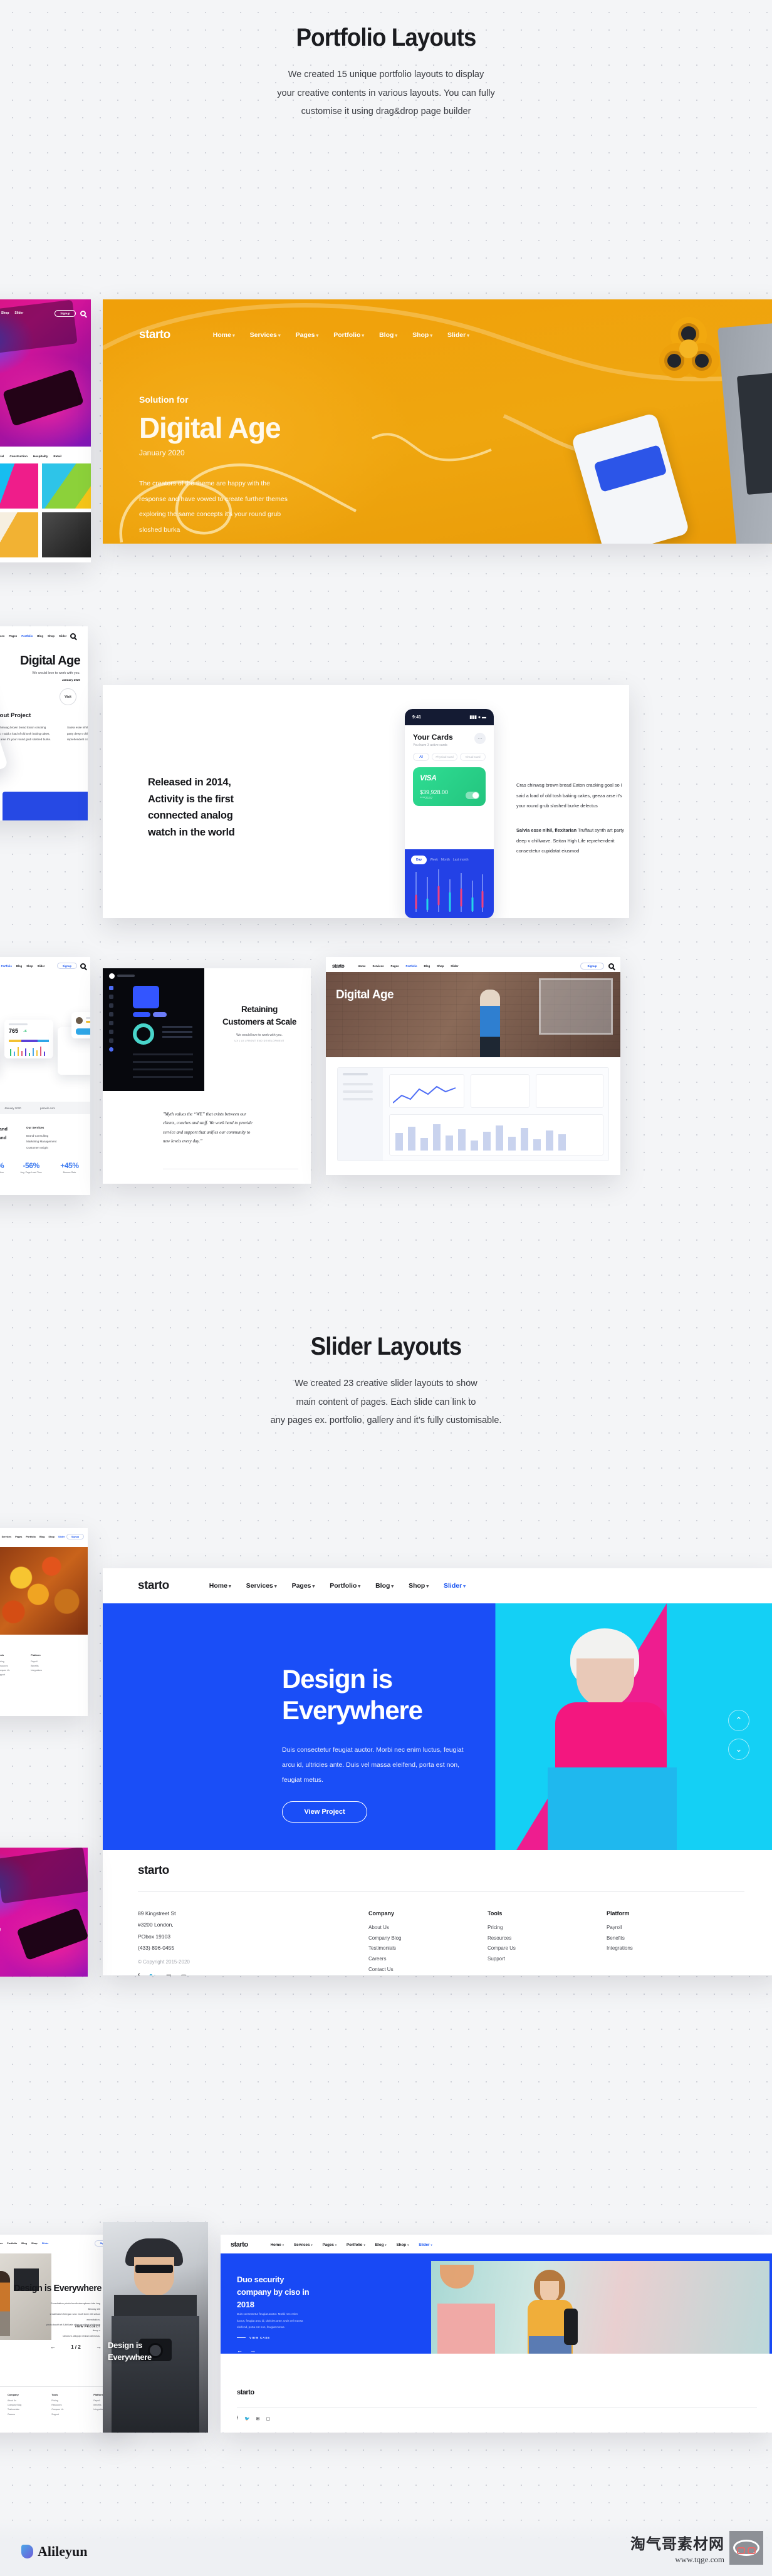  Describe the element at coordinates (44, 1912) in the screenshot. I see `mockup-design-everywhere-pink: Design is Everywhere` at that location.